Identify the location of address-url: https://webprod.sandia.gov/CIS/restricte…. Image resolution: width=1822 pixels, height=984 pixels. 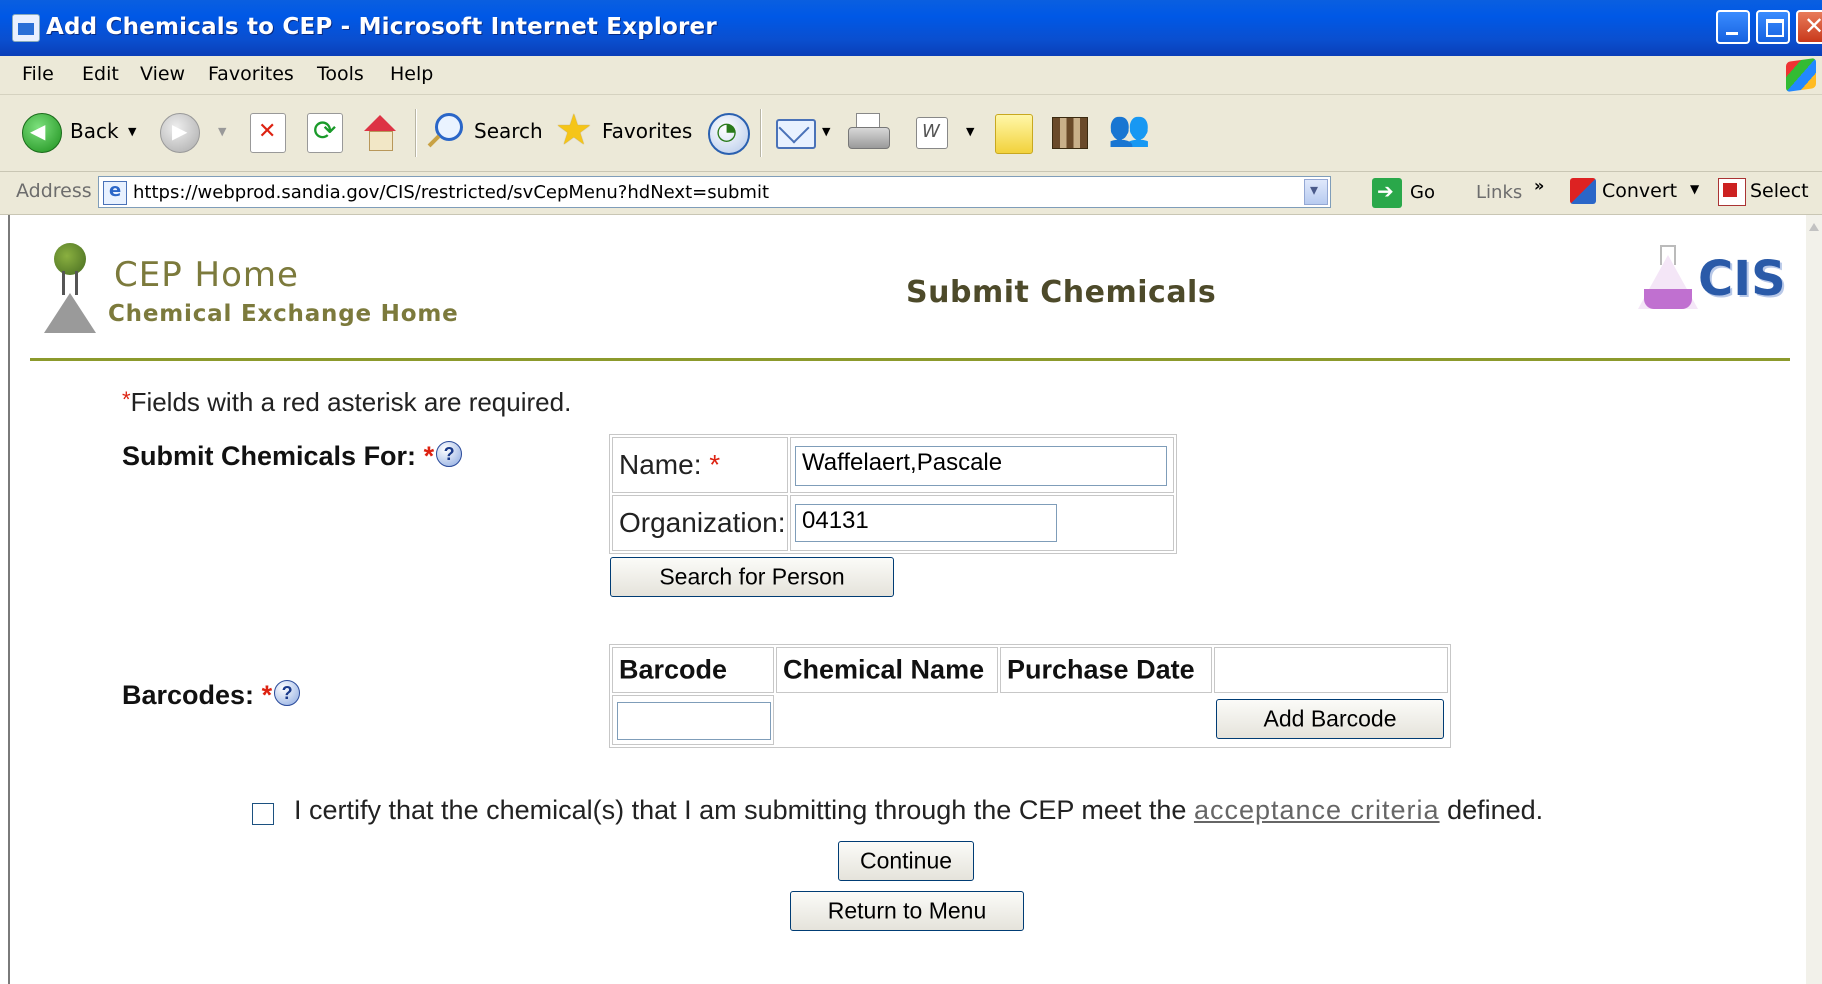
(451, 192).